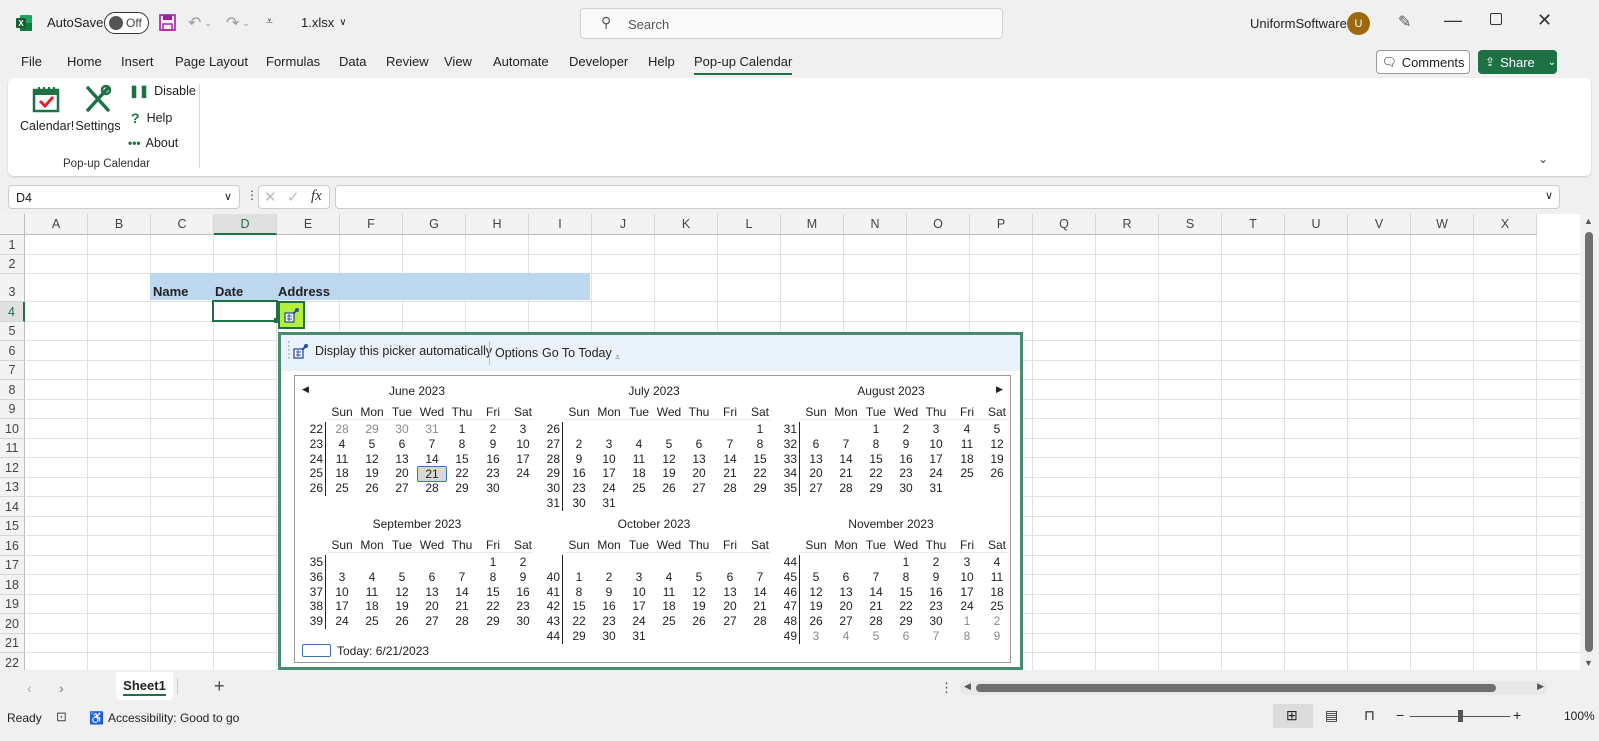 The height and width of the screenshot is (741, 1599). What do you see at coordinates (304, 291) in the screenshot?
I see `cell-e3: Address` at bounding box center [304, 291].